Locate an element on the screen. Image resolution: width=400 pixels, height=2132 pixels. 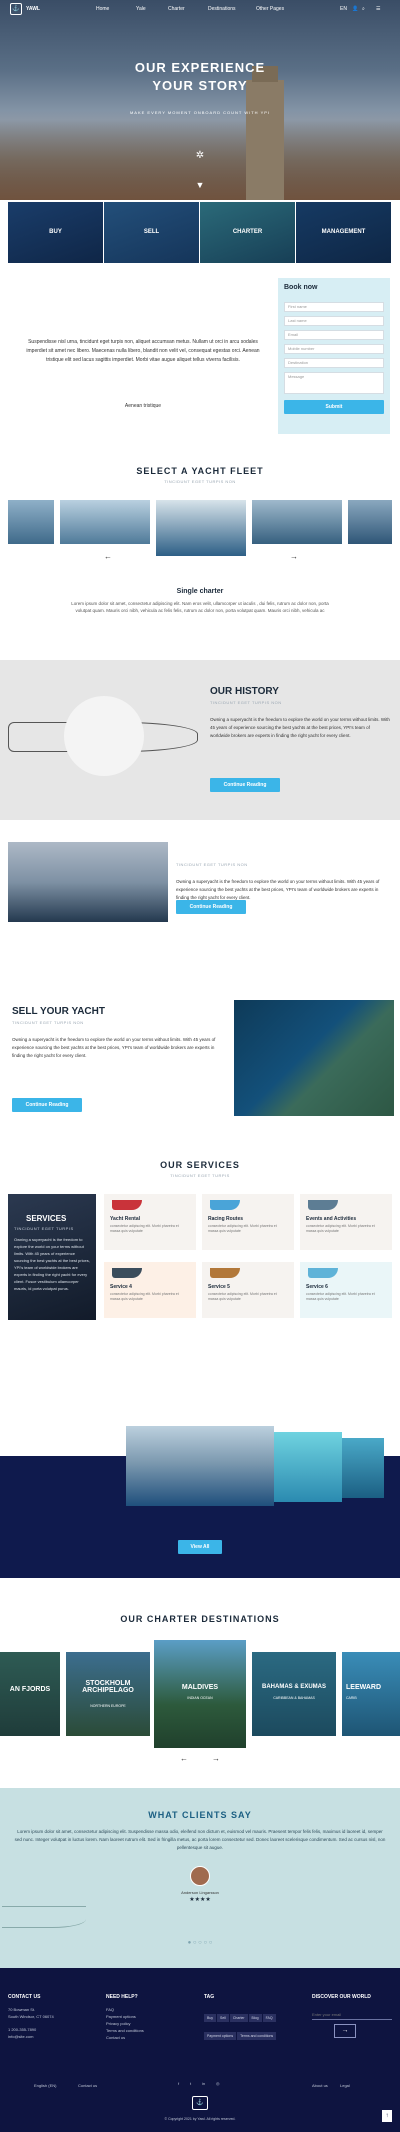
fleet-next-arrow-icon: → is located at coordinates (294, 556).